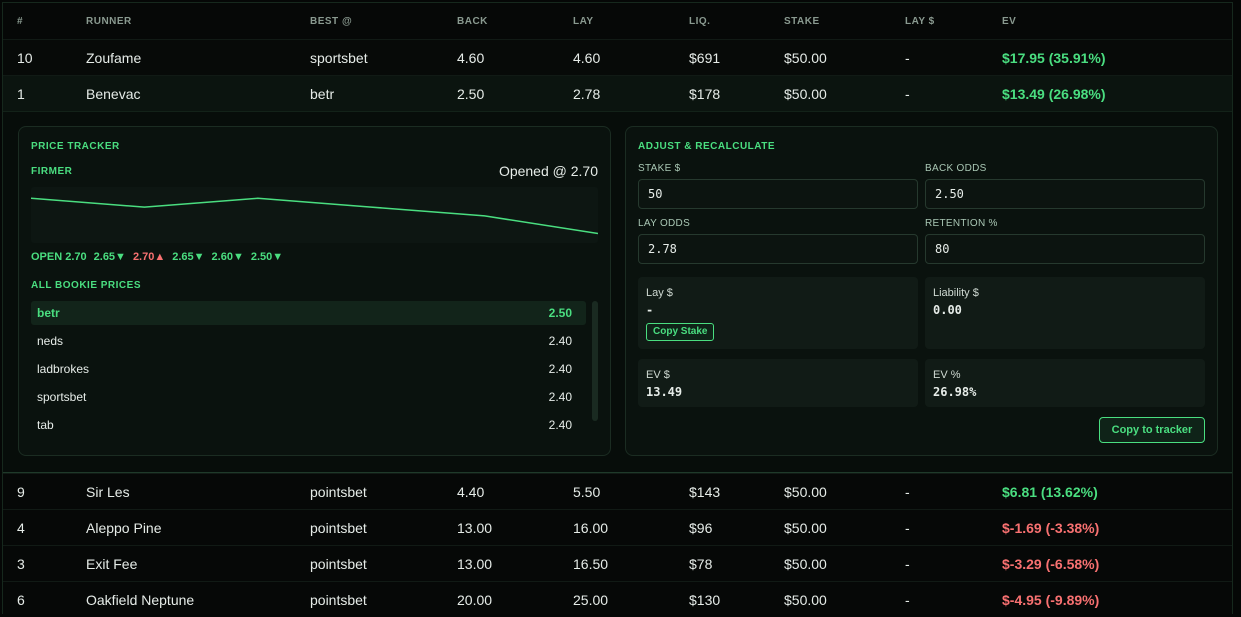 The height and width of the screenshot is (617, 1241). What do you see at coordinates (86, 285) in the screenshot?
I see `bookies-title: ALL BOOKIE PRICES` at bounding box center [86, 285].